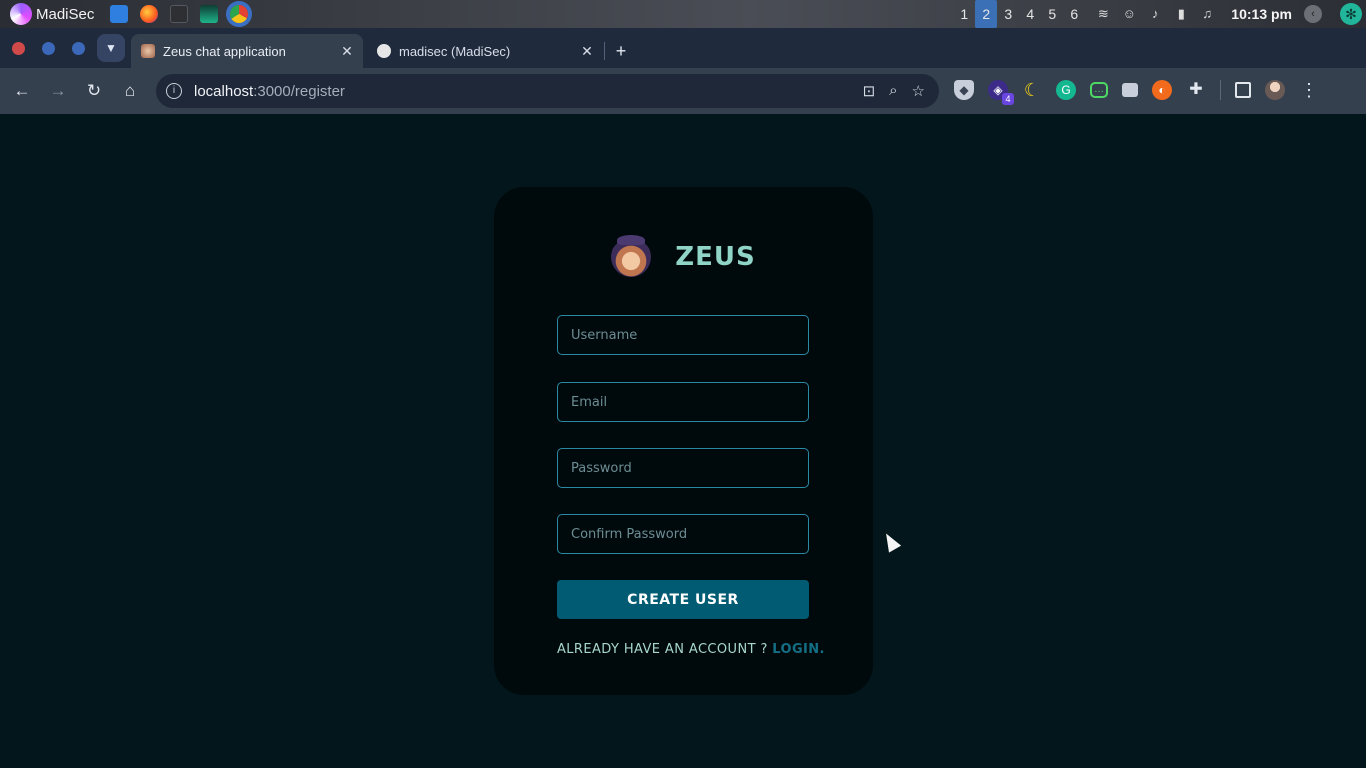  I want to click on extension-with-badge-icon: ◈ 4, so click(1001, 92).